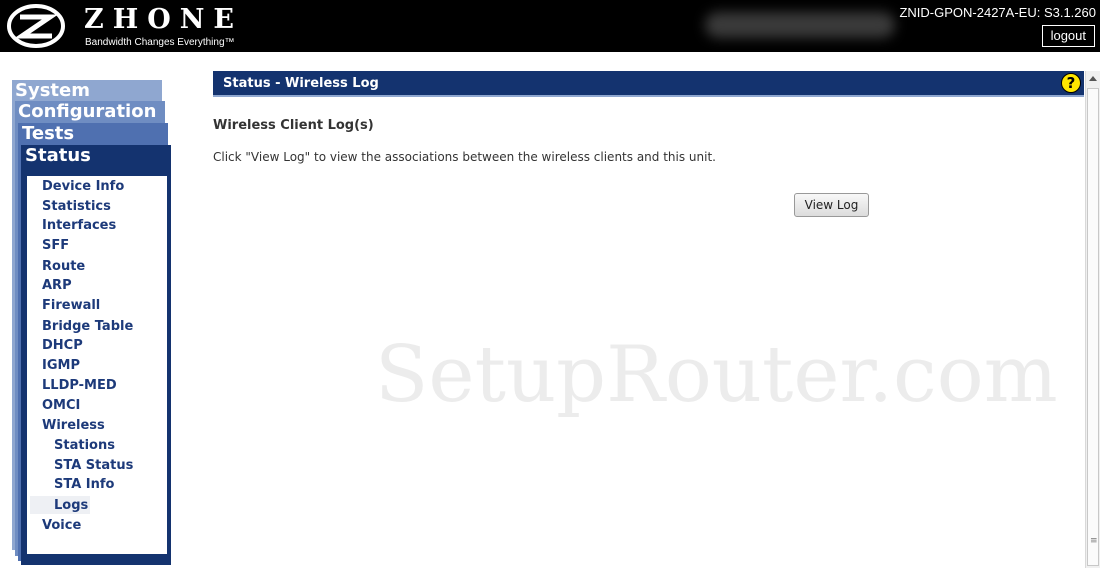  I want to click on watermark-text: SetupRouter.com, so click(716, 375).